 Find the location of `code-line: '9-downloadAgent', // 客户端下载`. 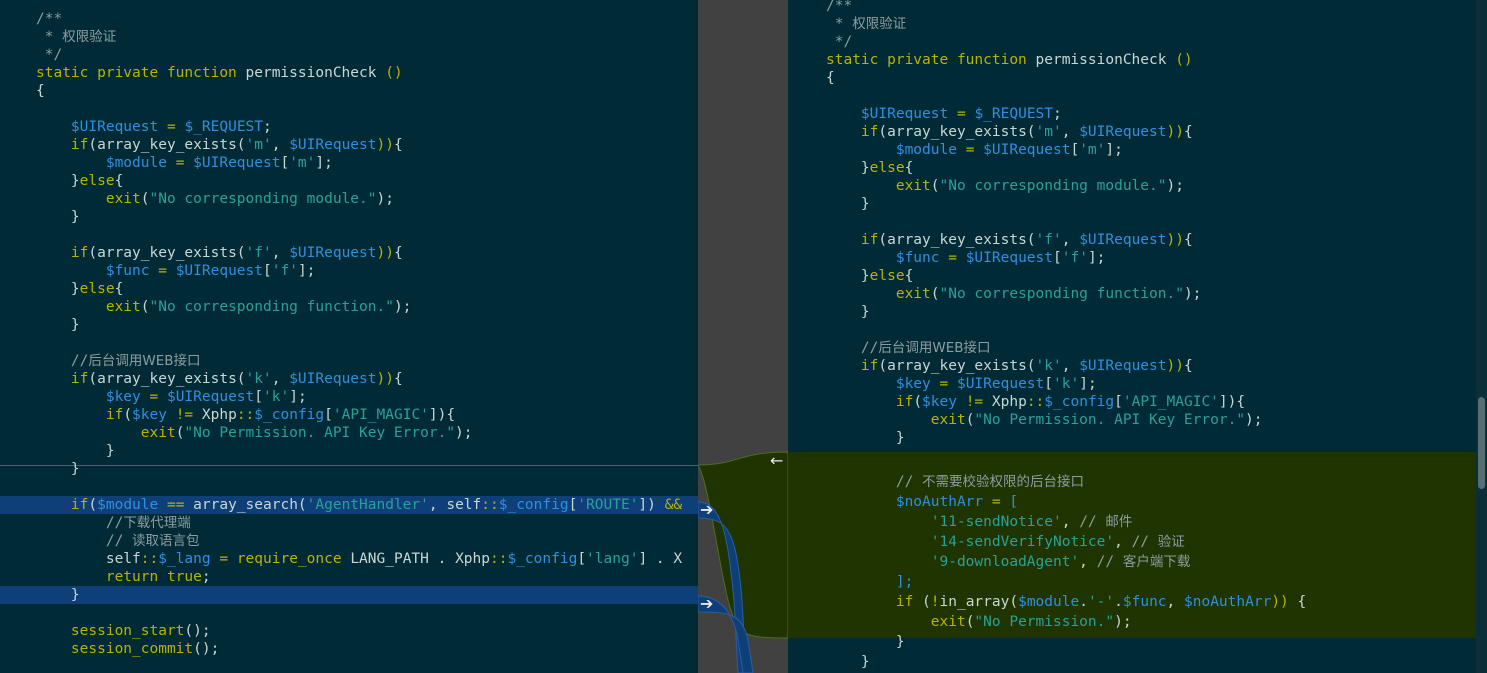

code-line: '9-downloadAgent', // 客户端下载 is located at coordinates (1132, 562).